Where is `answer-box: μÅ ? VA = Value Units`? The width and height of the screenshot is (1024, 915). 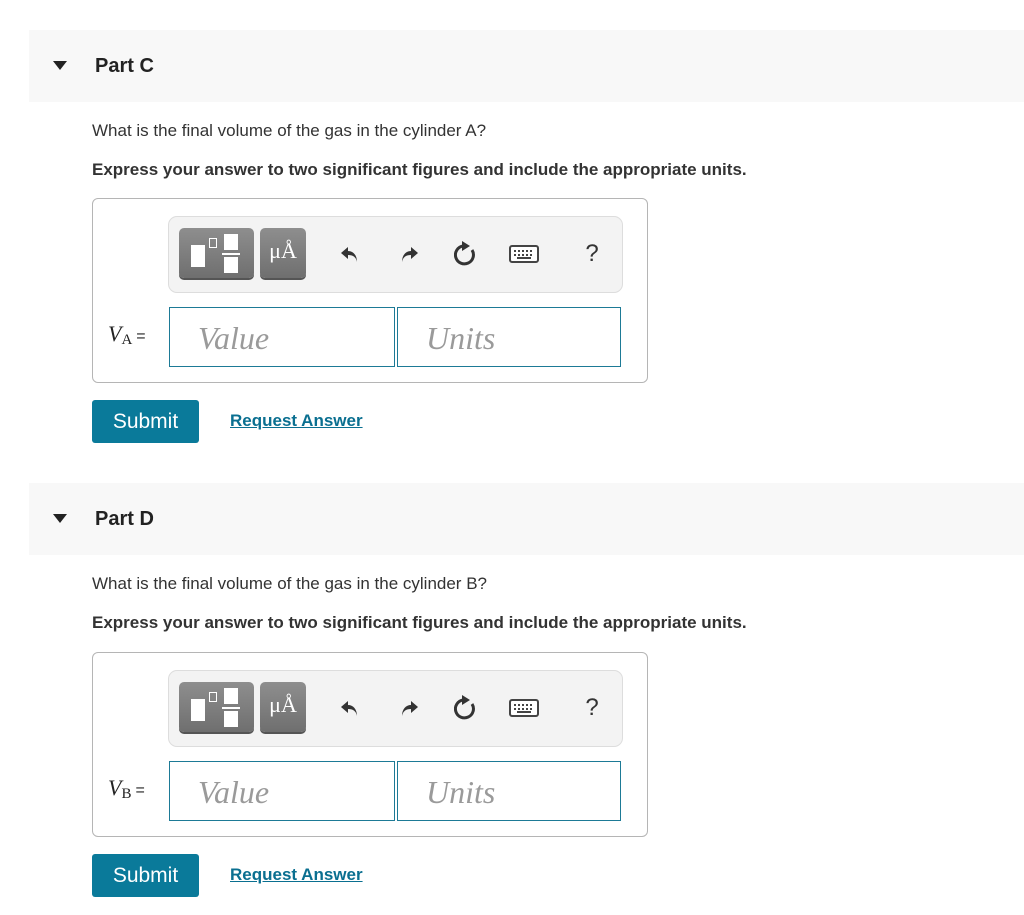 answer-box: μÅ ? VA = Value Units is located at coordinates (370, 290).